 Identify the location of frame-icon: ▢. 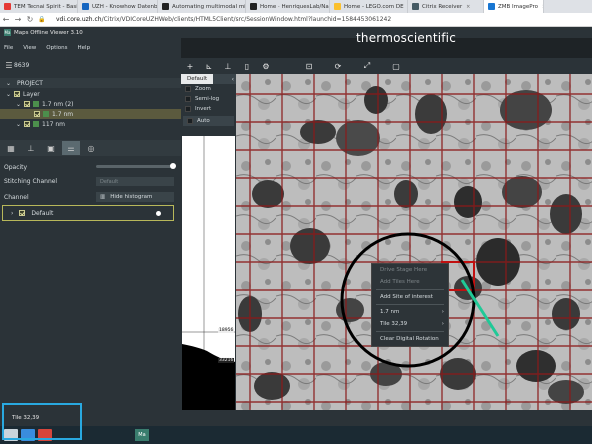
(396, 66).